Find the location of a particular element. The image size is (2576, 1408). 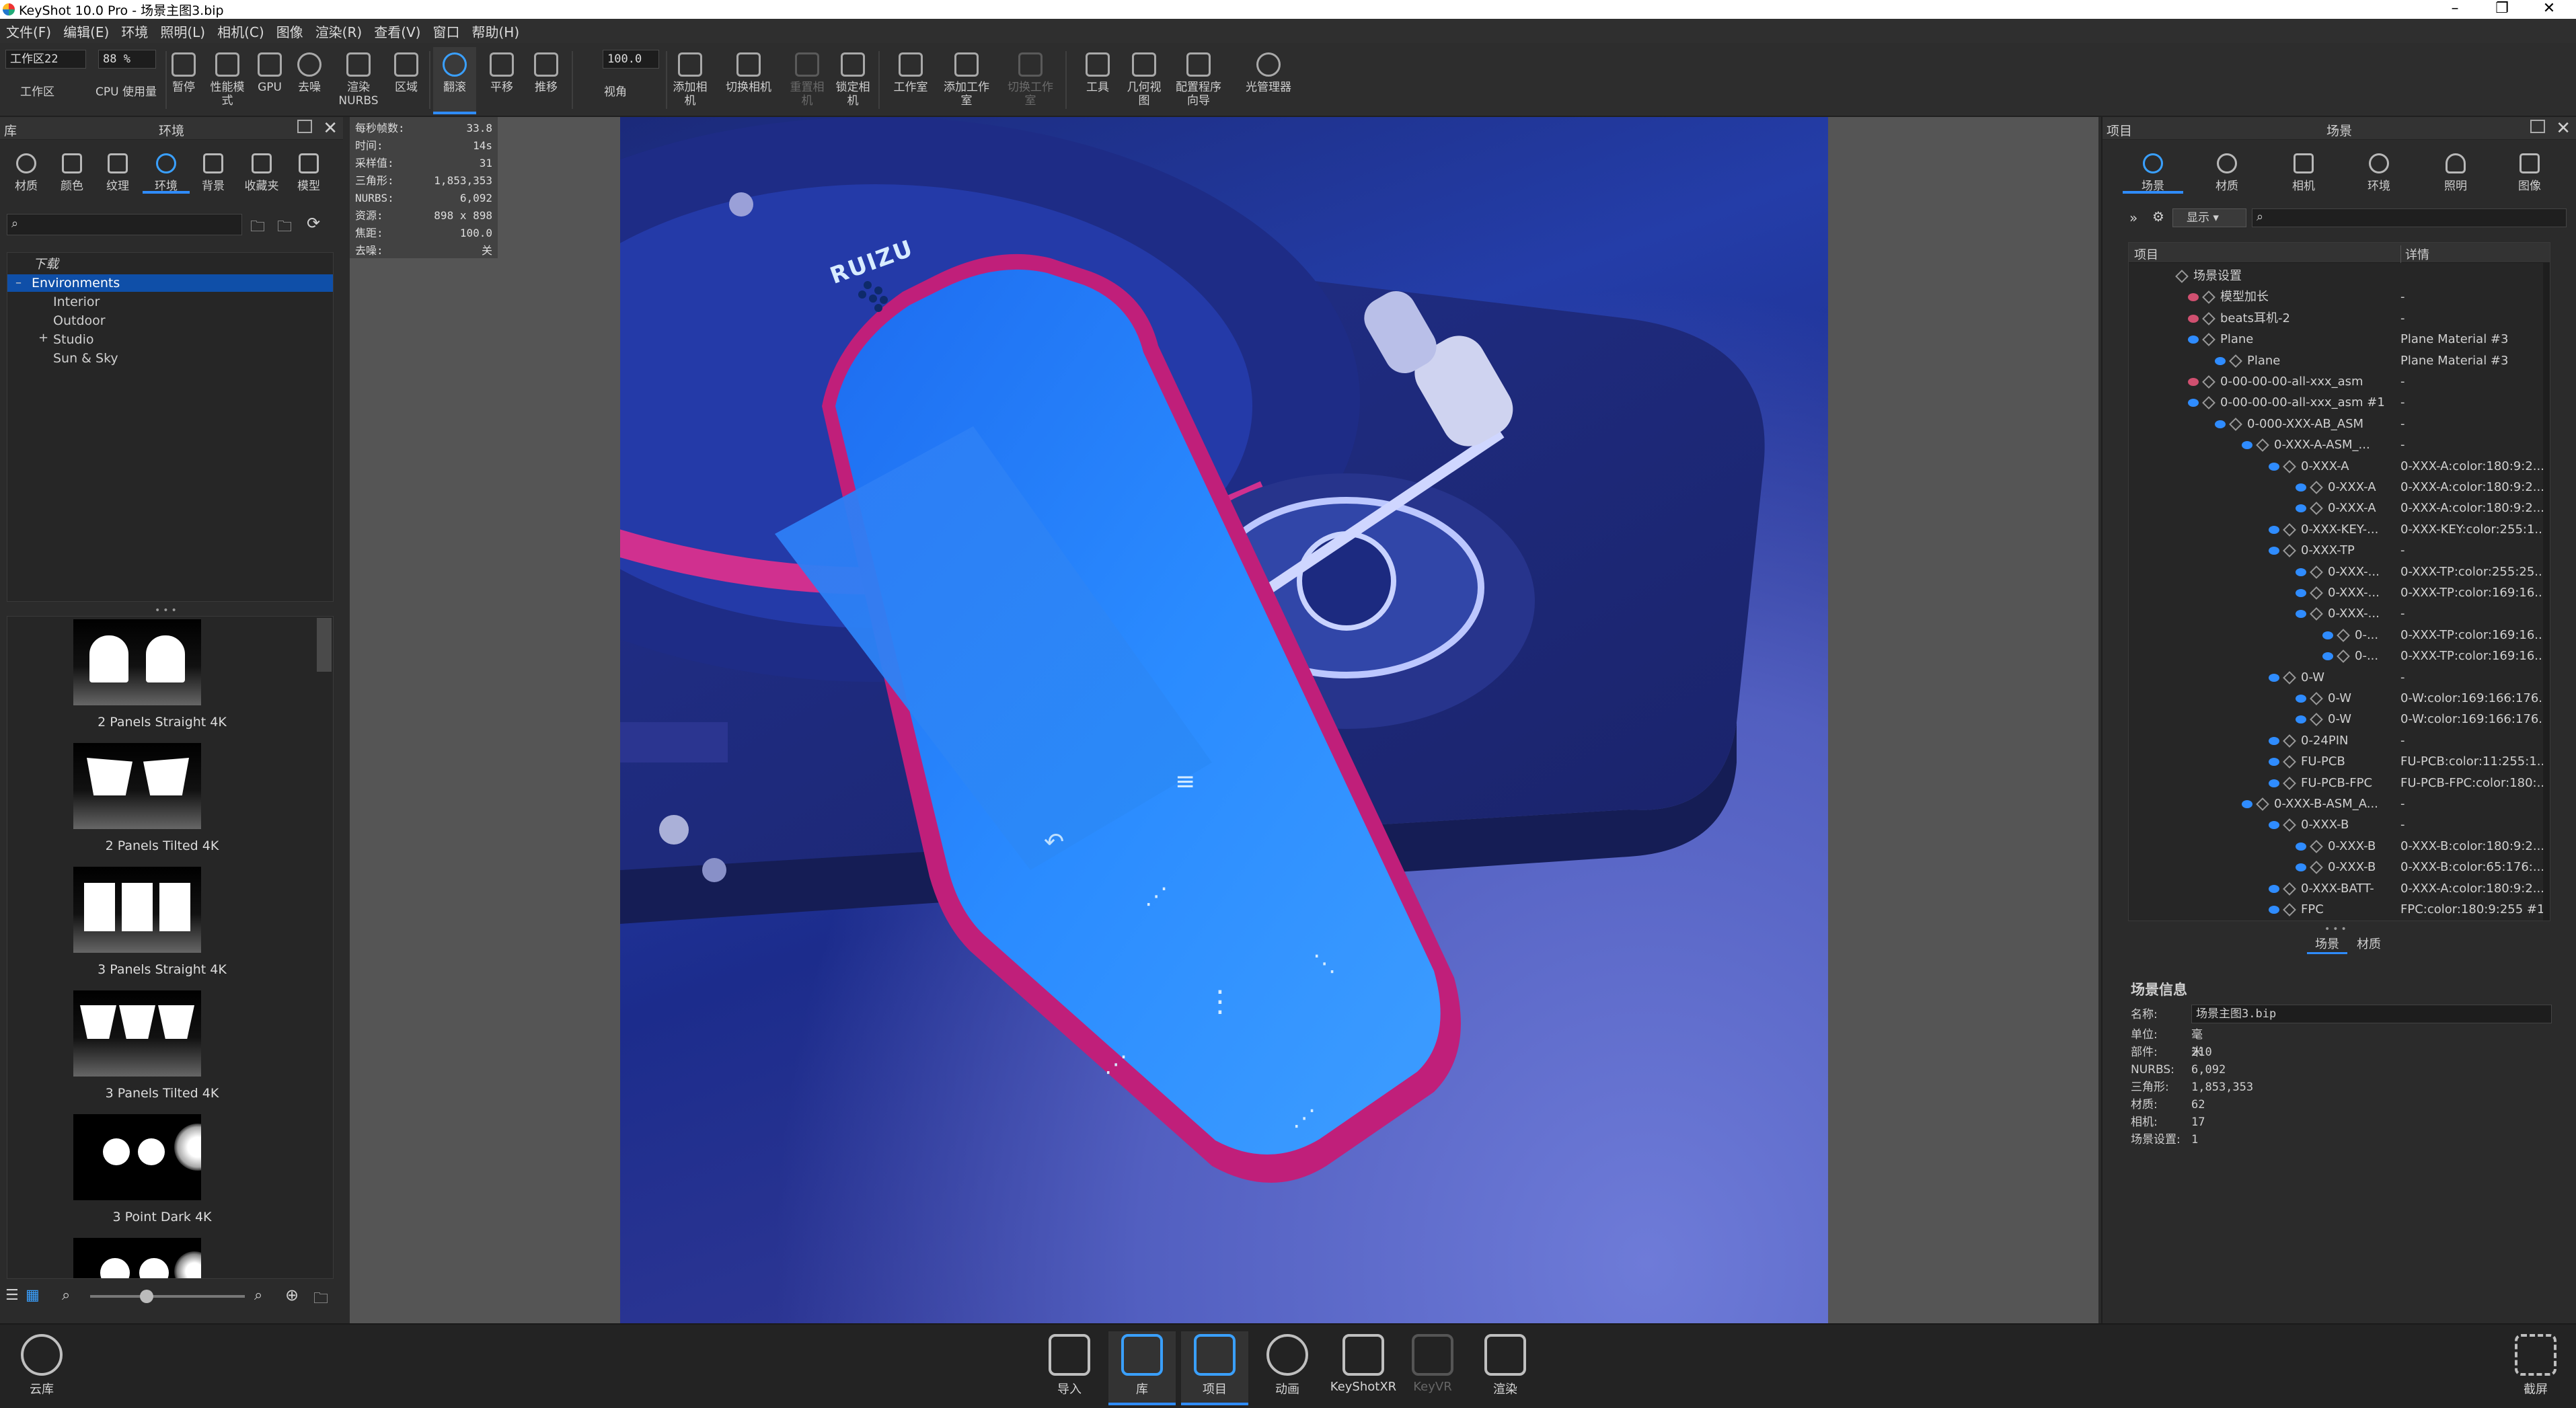

menu-help: 帮助(H) is located at coordinates (496, 31).